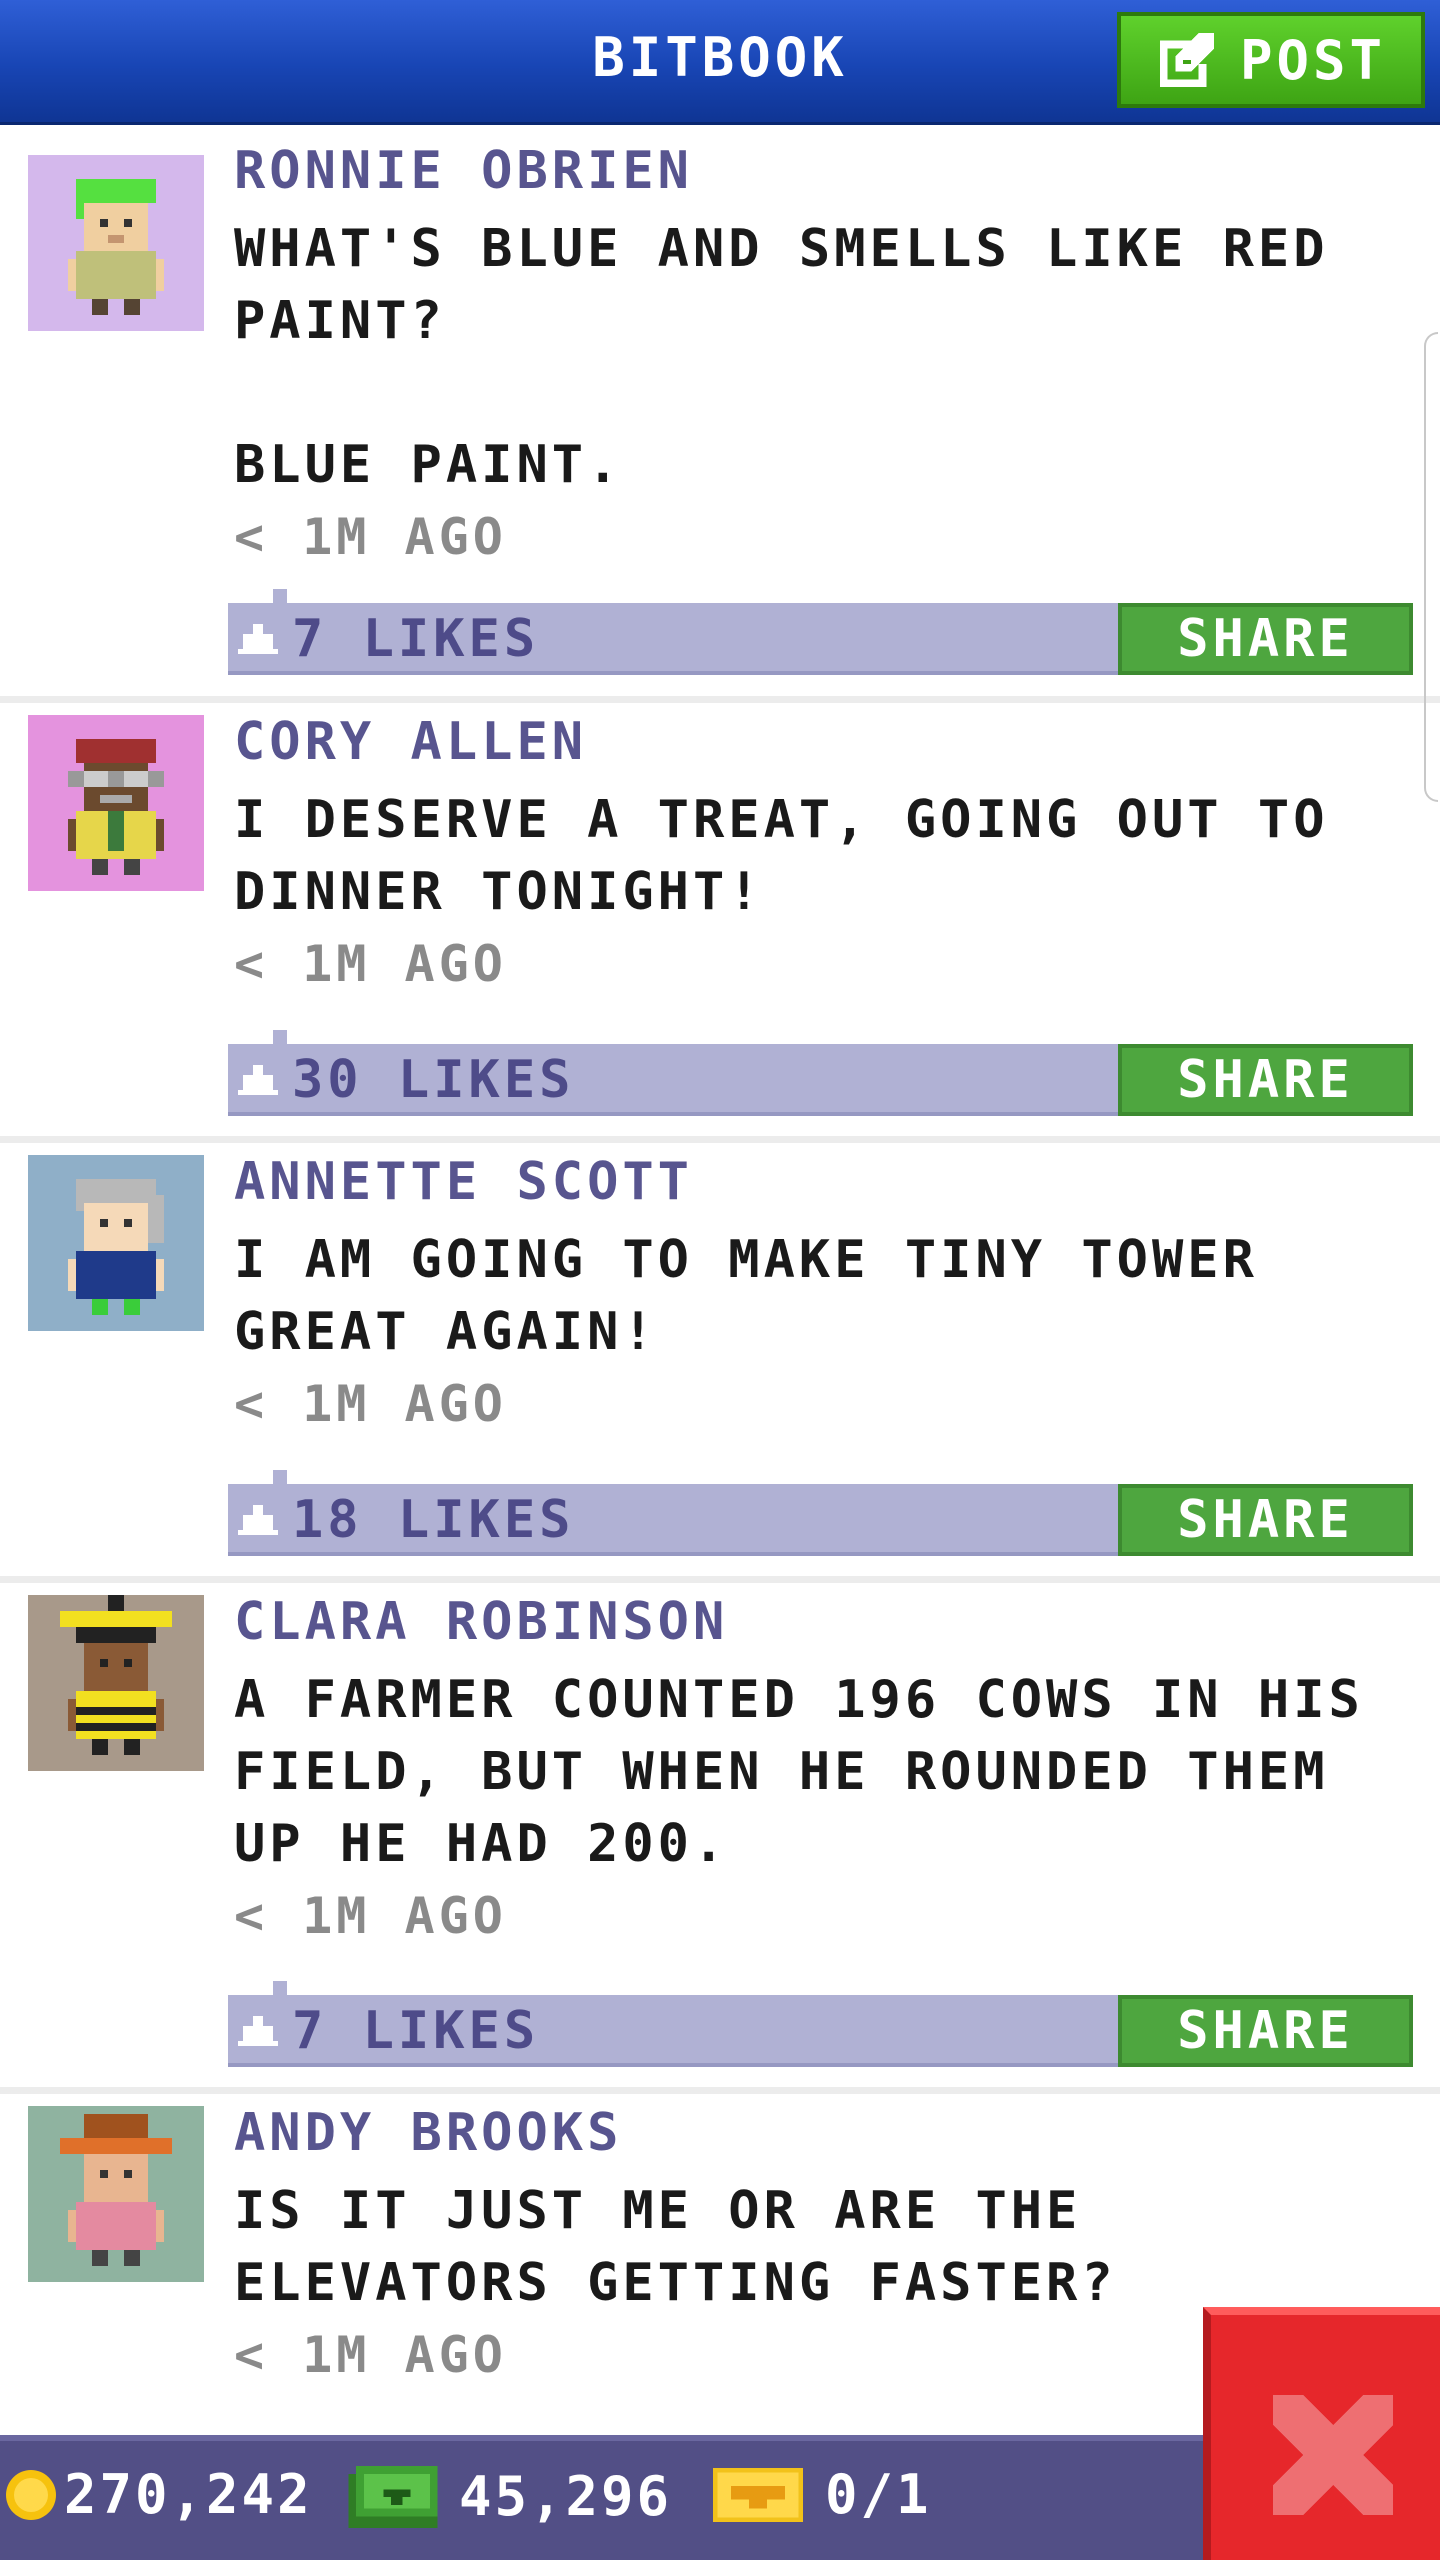  I want to click on post-author: CORY ALLEN, so click(826, 742).